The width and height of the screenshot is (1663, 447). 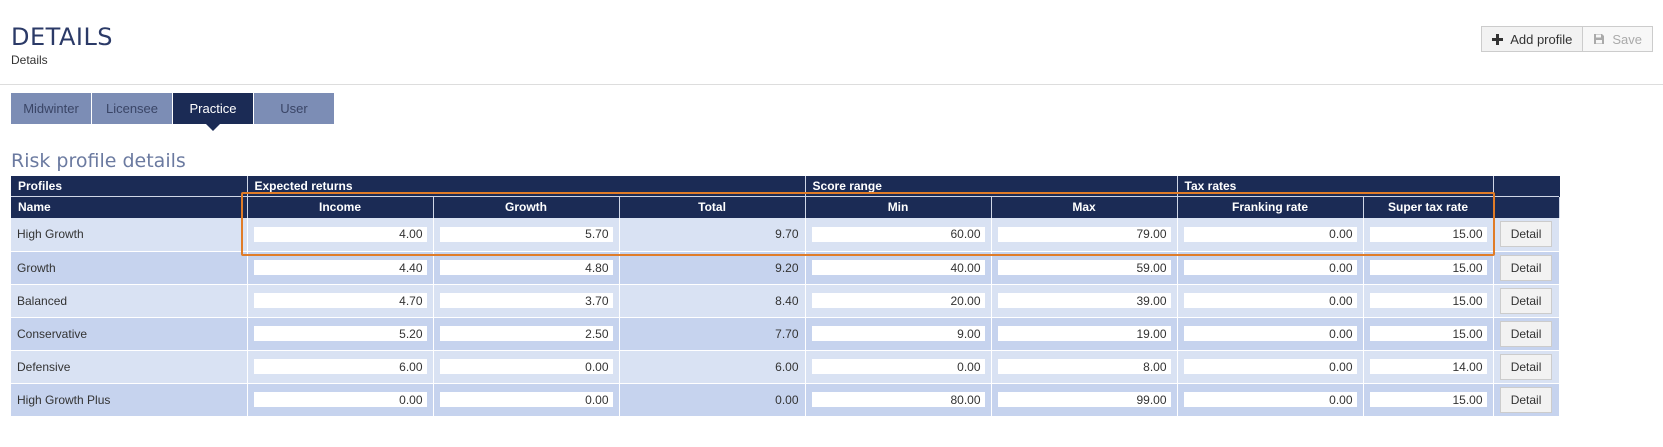 What do you see at coordinates (712, 334) in the screenshot?
I see `total-value: 7.70` at bounding box center [712, 334].